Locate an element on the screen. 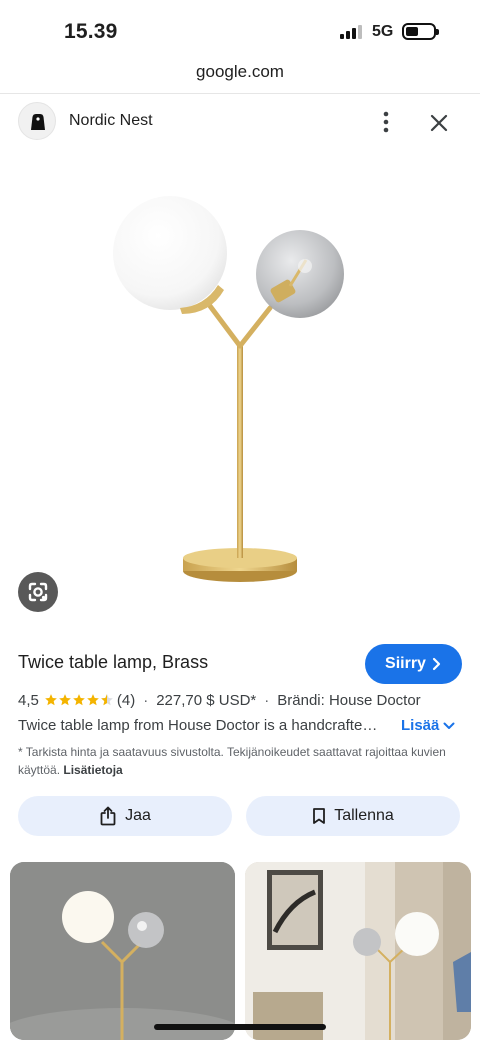  source-header: Nordic Nest is located at coordinates (240, 122).